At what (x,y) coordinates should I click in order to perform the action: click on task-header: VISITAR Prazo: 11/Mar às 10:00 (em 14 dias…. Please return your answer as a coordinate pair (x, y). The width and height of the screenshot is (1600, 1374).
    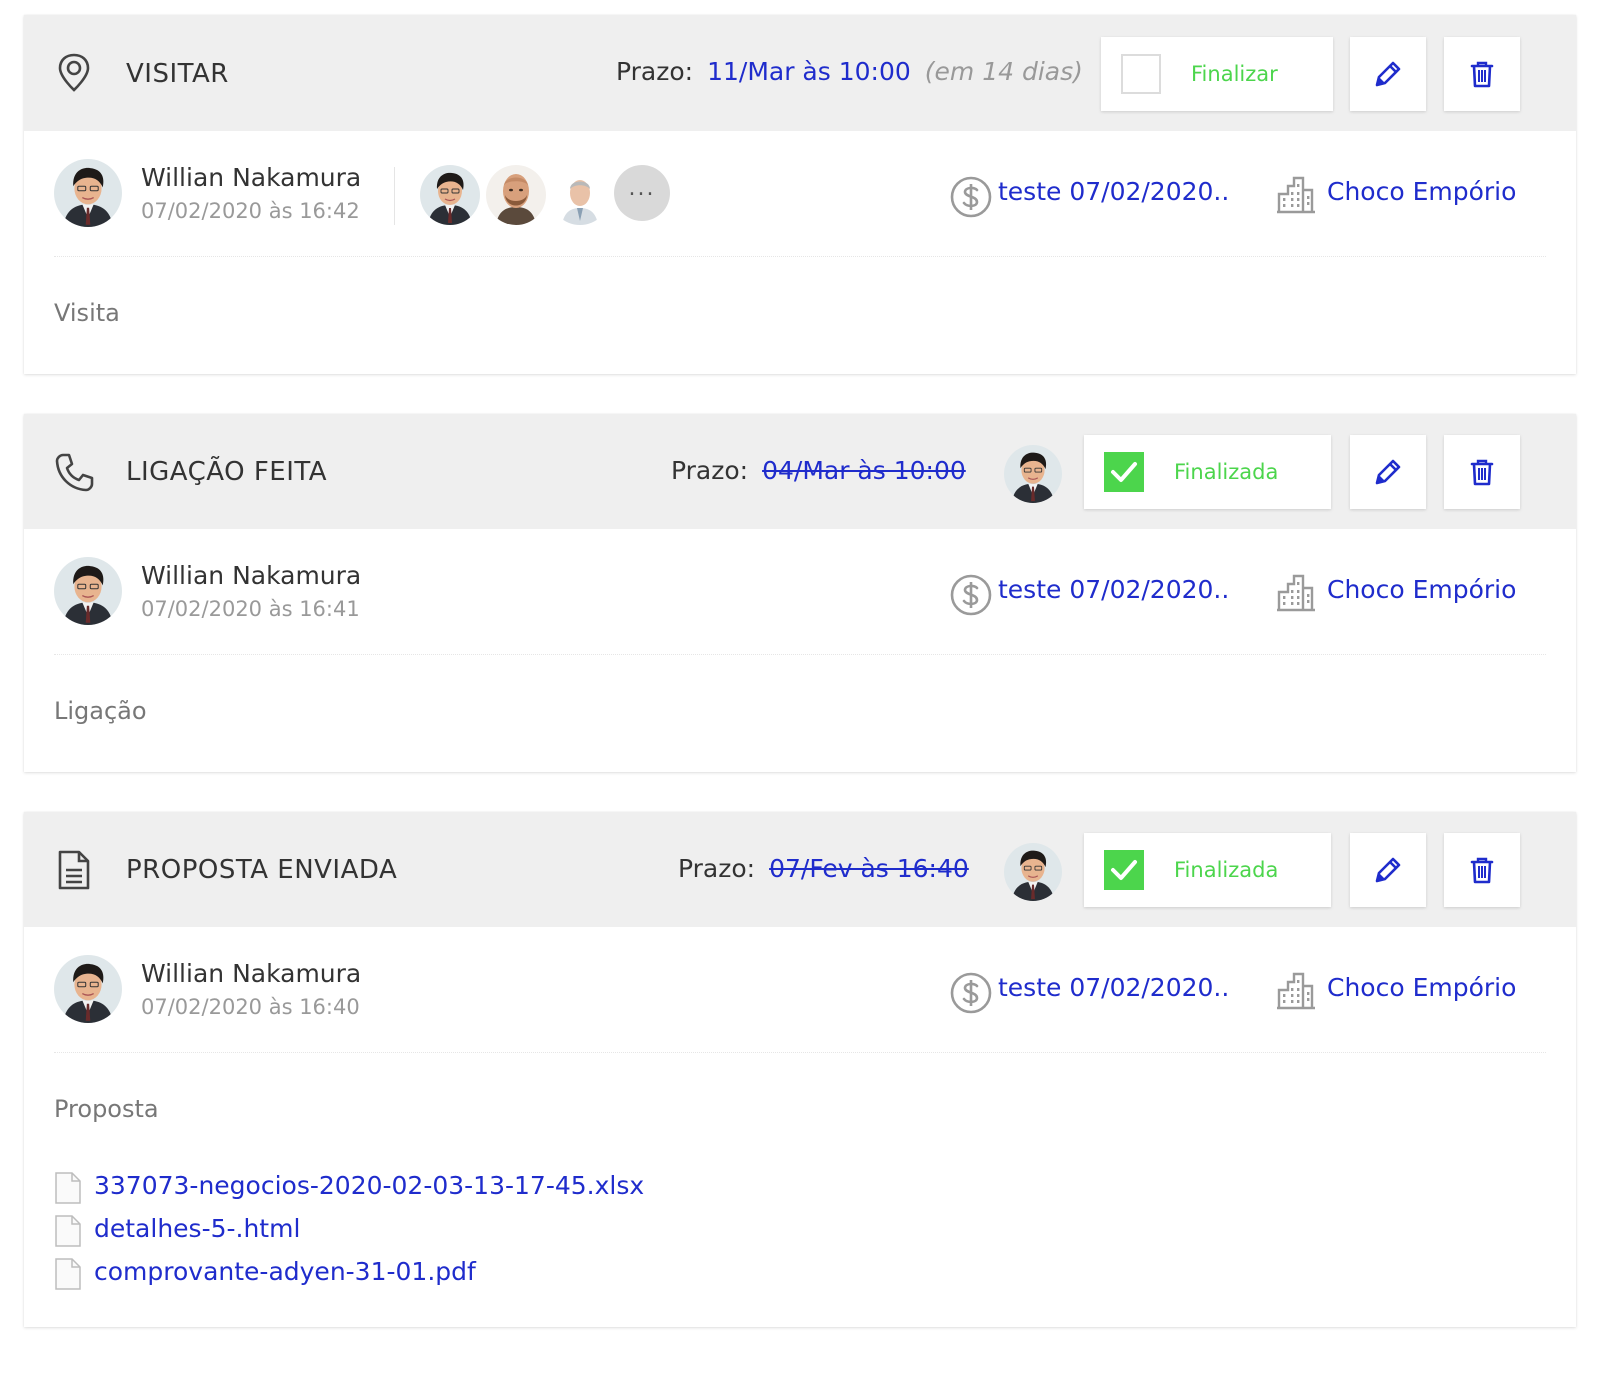
    Looking at the image, I should click on (800, 73).